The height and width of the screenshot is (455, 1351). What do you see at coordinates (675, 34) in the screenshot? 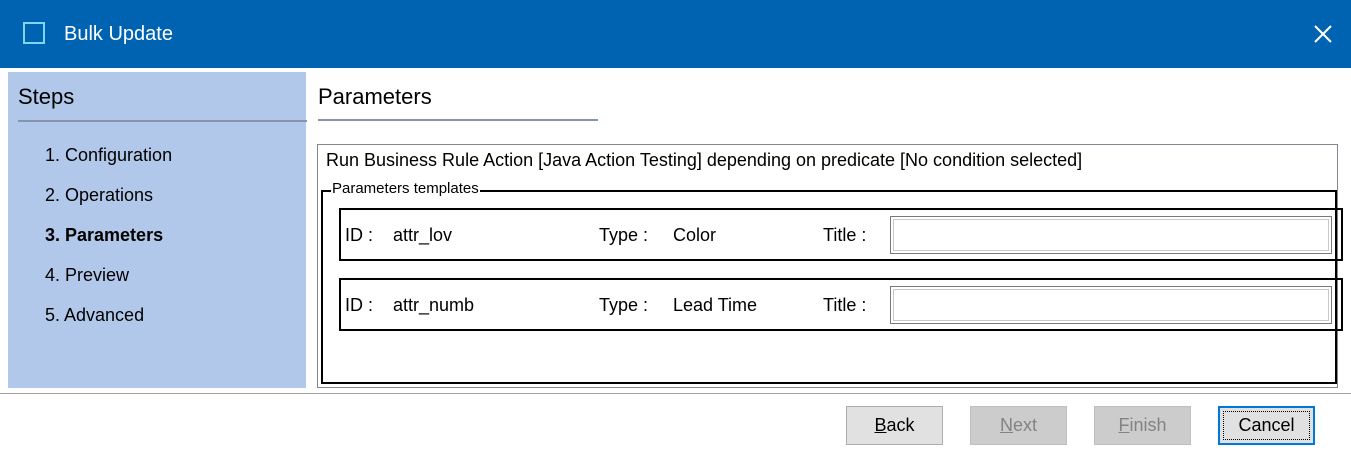
I see `title-bar: Bulk Update` at bounding box center [675, 34].